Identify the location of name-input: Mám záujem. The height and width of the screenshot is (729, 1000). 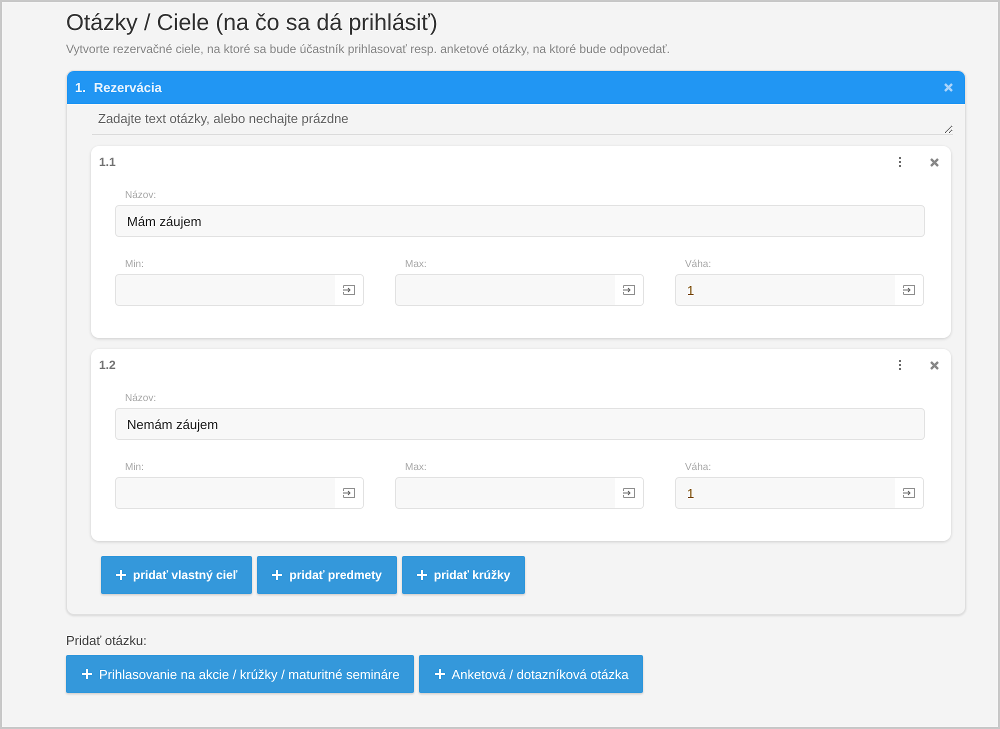
(520, 221).